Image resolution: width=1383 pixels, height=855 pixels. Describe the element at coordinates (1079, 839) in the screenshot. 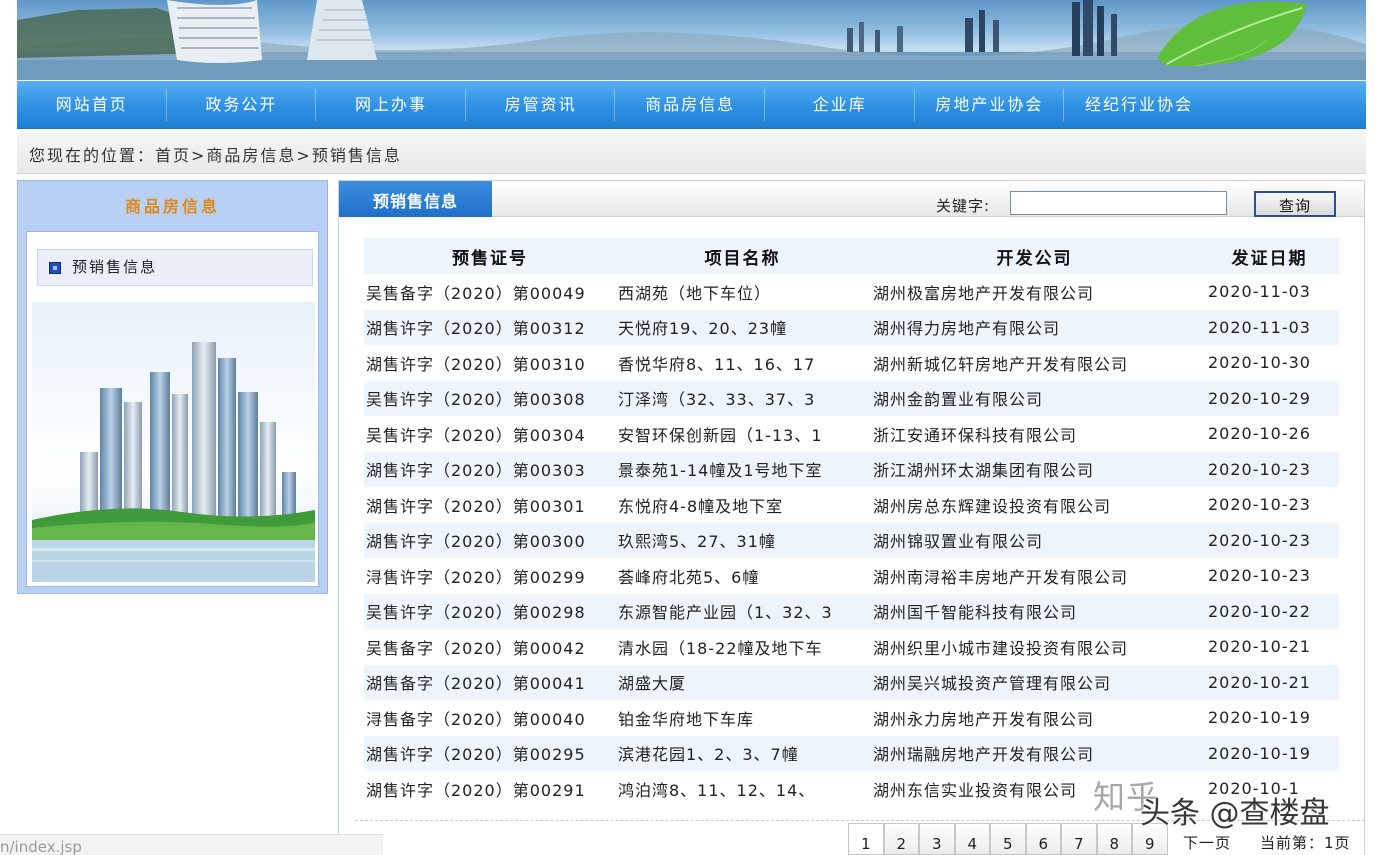

I see `page-link: 7` at that location.